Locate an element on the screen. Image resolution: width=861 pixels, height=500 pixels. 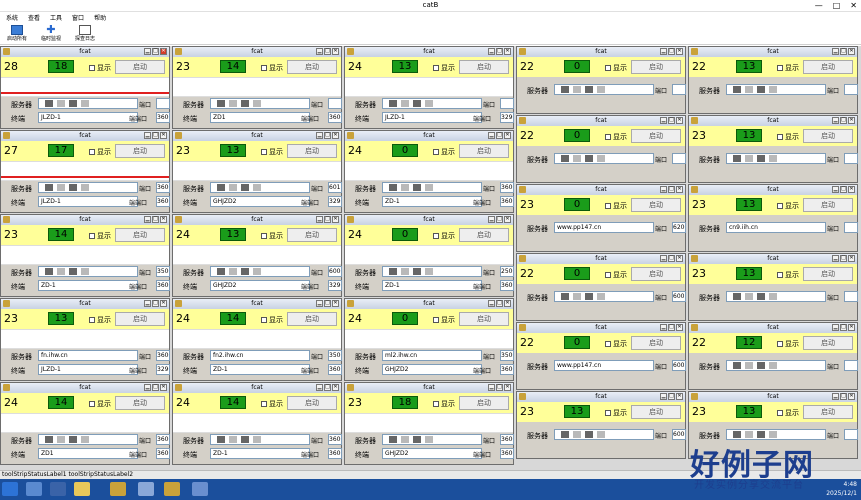
powershell-icon is located at coordinates (58, 489).